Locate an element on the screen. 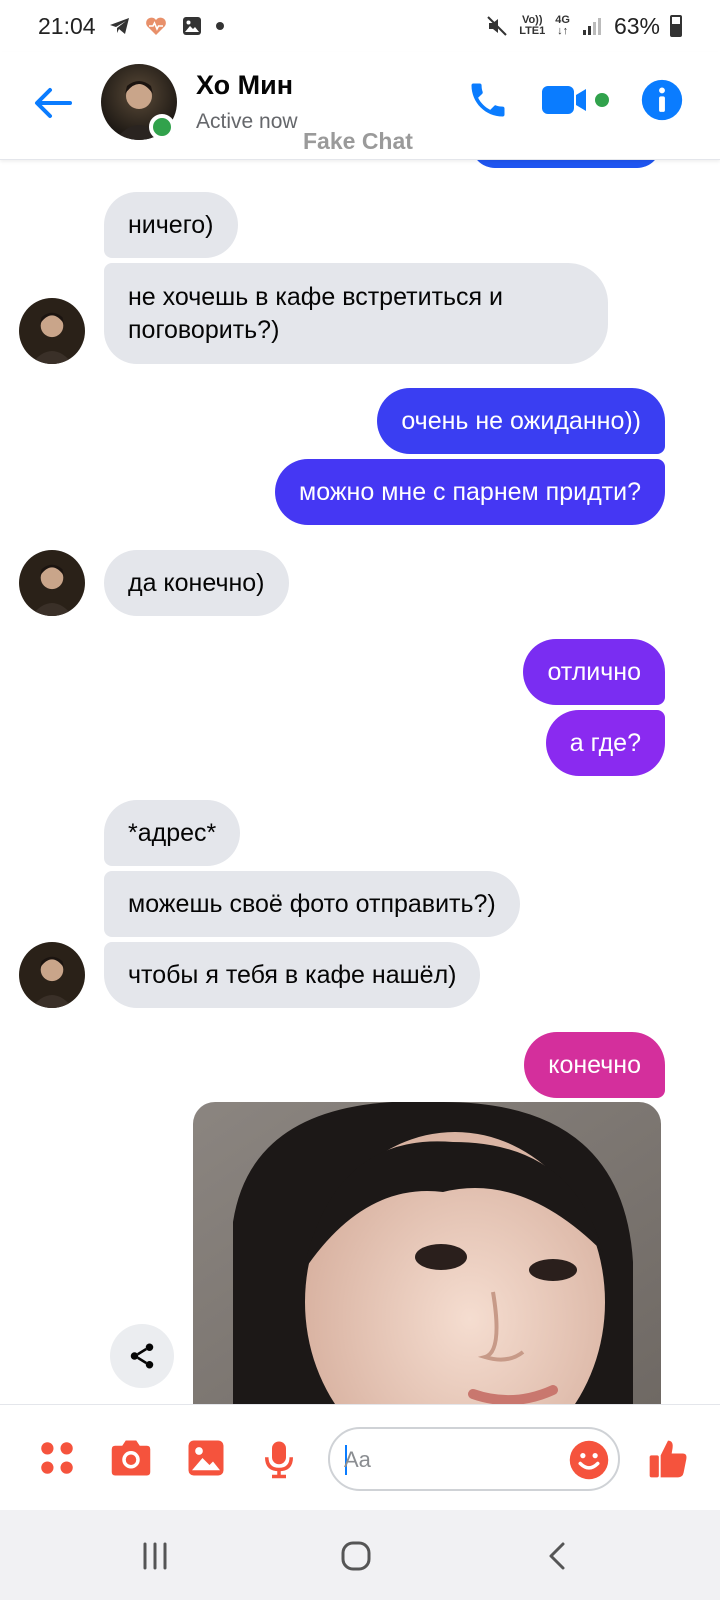  emoji-icon is located at coordinates (589, 1460).